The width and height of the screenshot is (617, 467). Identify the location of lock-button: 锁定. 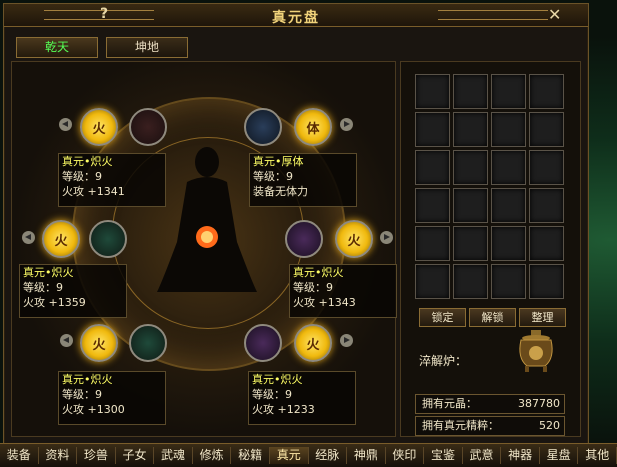
(442, 317).